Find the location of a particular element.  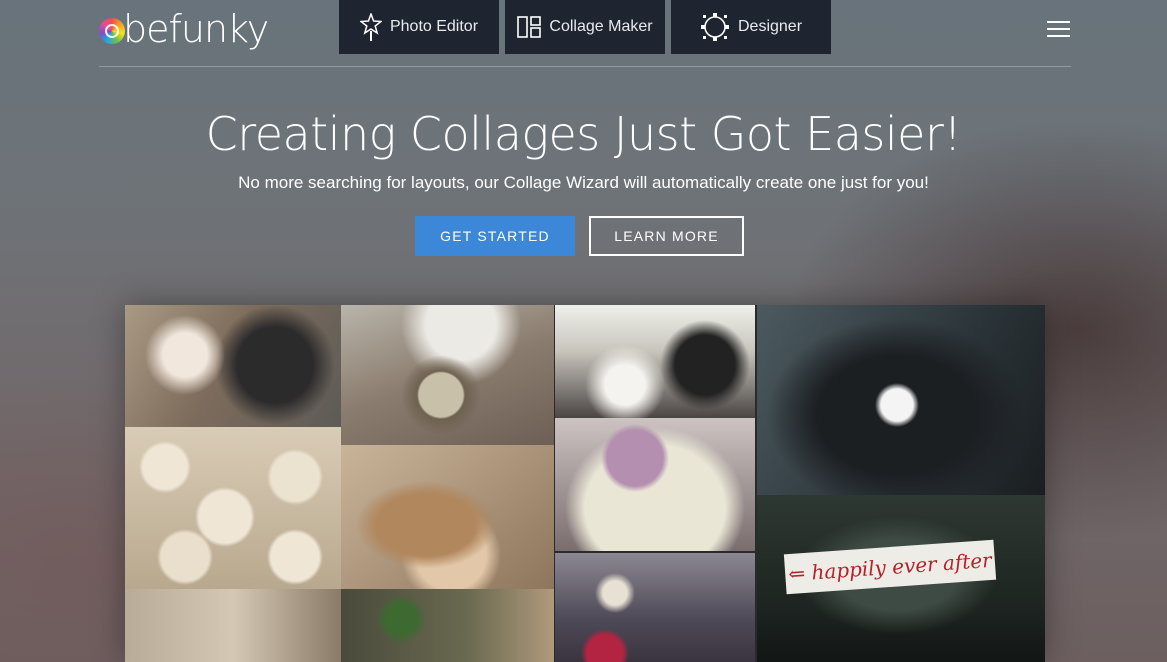

layout-grid-icon is located at coordinates (529, 27).